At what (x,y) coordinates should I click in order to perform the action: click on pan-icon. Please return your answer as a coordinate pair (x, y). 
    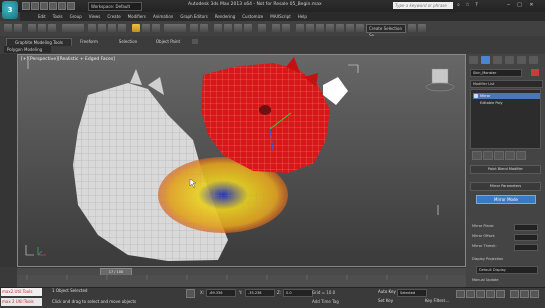
    Looking at the image, I should click on (534, 294).